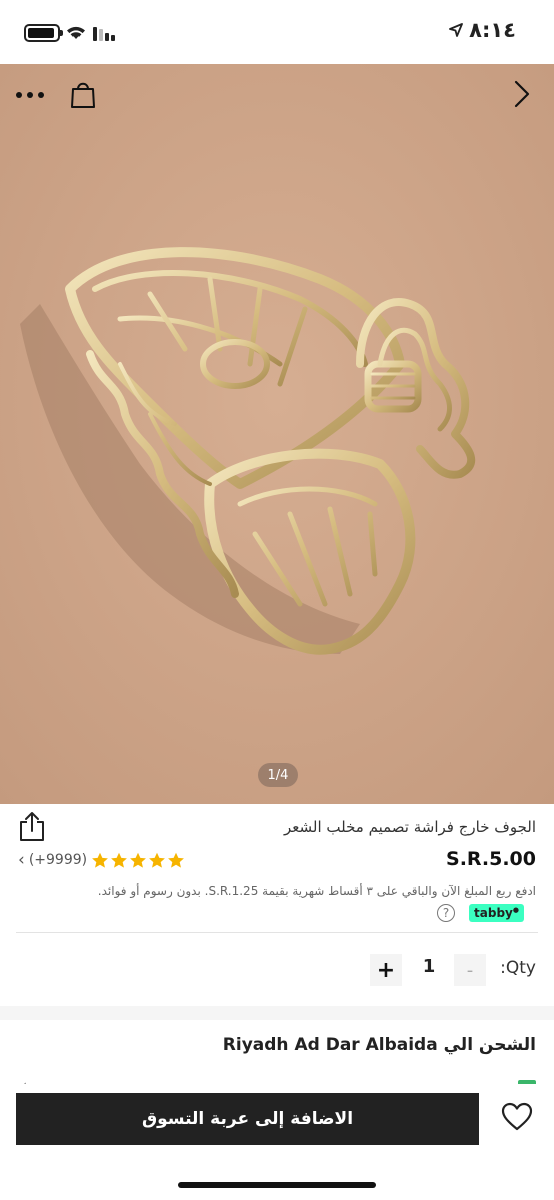 This screenshot has width=554, height=1200. I want to click on more-icon, so click(30, 95).